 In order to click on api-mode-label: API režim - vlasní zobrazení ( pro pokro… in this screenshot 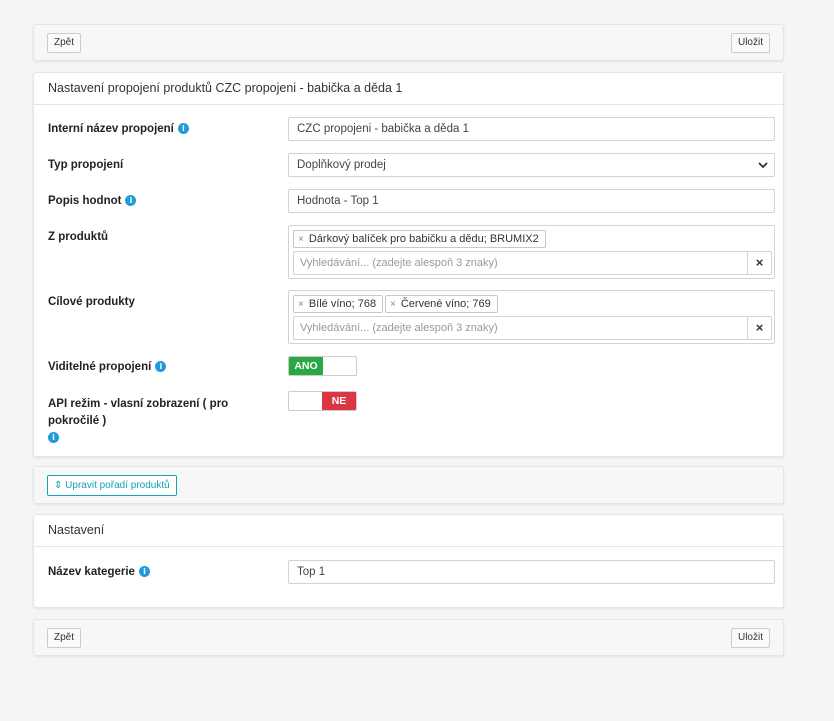, I will do `click(138, 420)`.